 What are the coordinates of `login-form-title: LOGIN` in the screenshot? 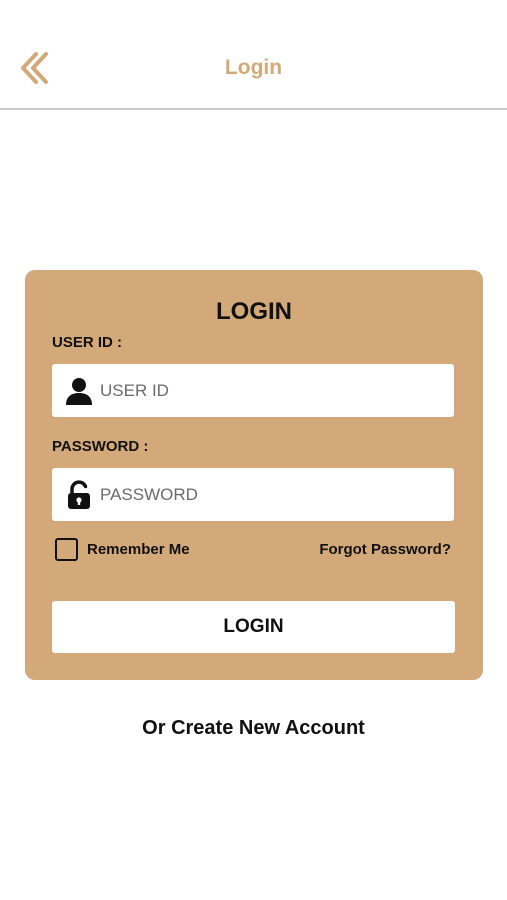 It's located at (254, 311).